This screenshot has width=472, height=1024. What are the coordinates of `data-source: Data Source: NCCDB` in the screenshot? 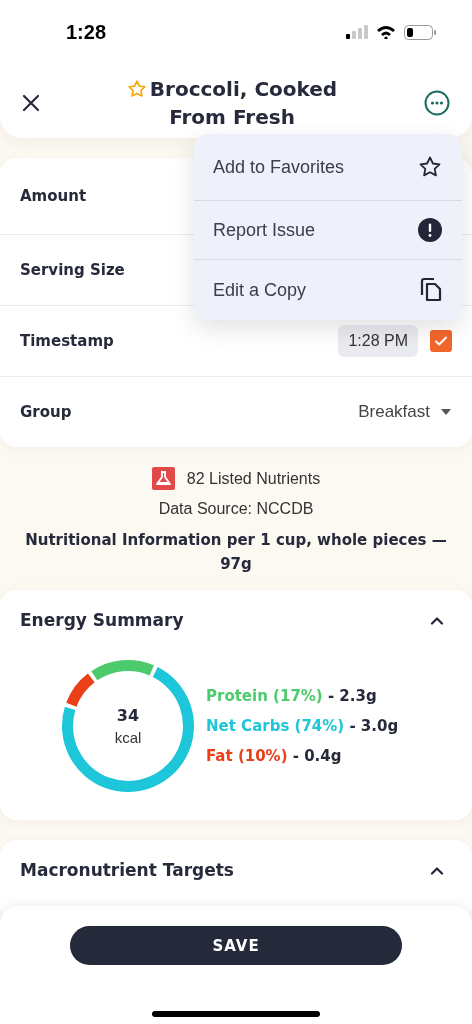 It's located at (236, 509).